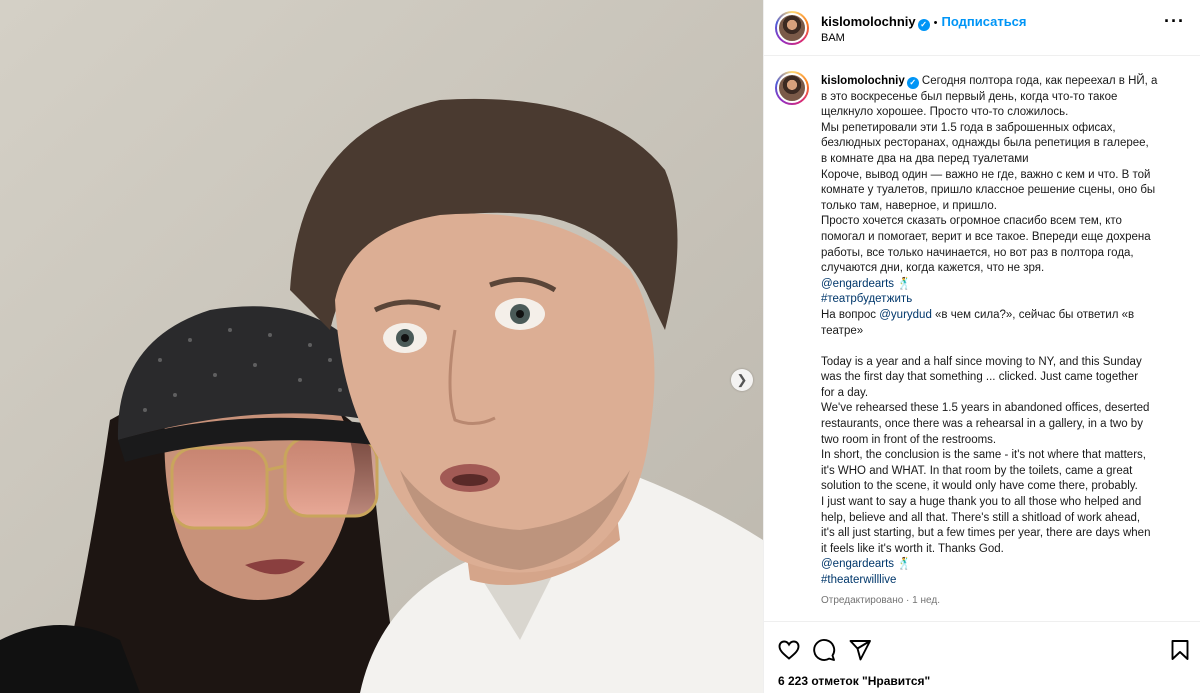 The height and width of the screenshot is (693, 1200). Describe the element at coordinates (984, 21) in the screenshot. I see `follow-button: Подписаться` at that location.